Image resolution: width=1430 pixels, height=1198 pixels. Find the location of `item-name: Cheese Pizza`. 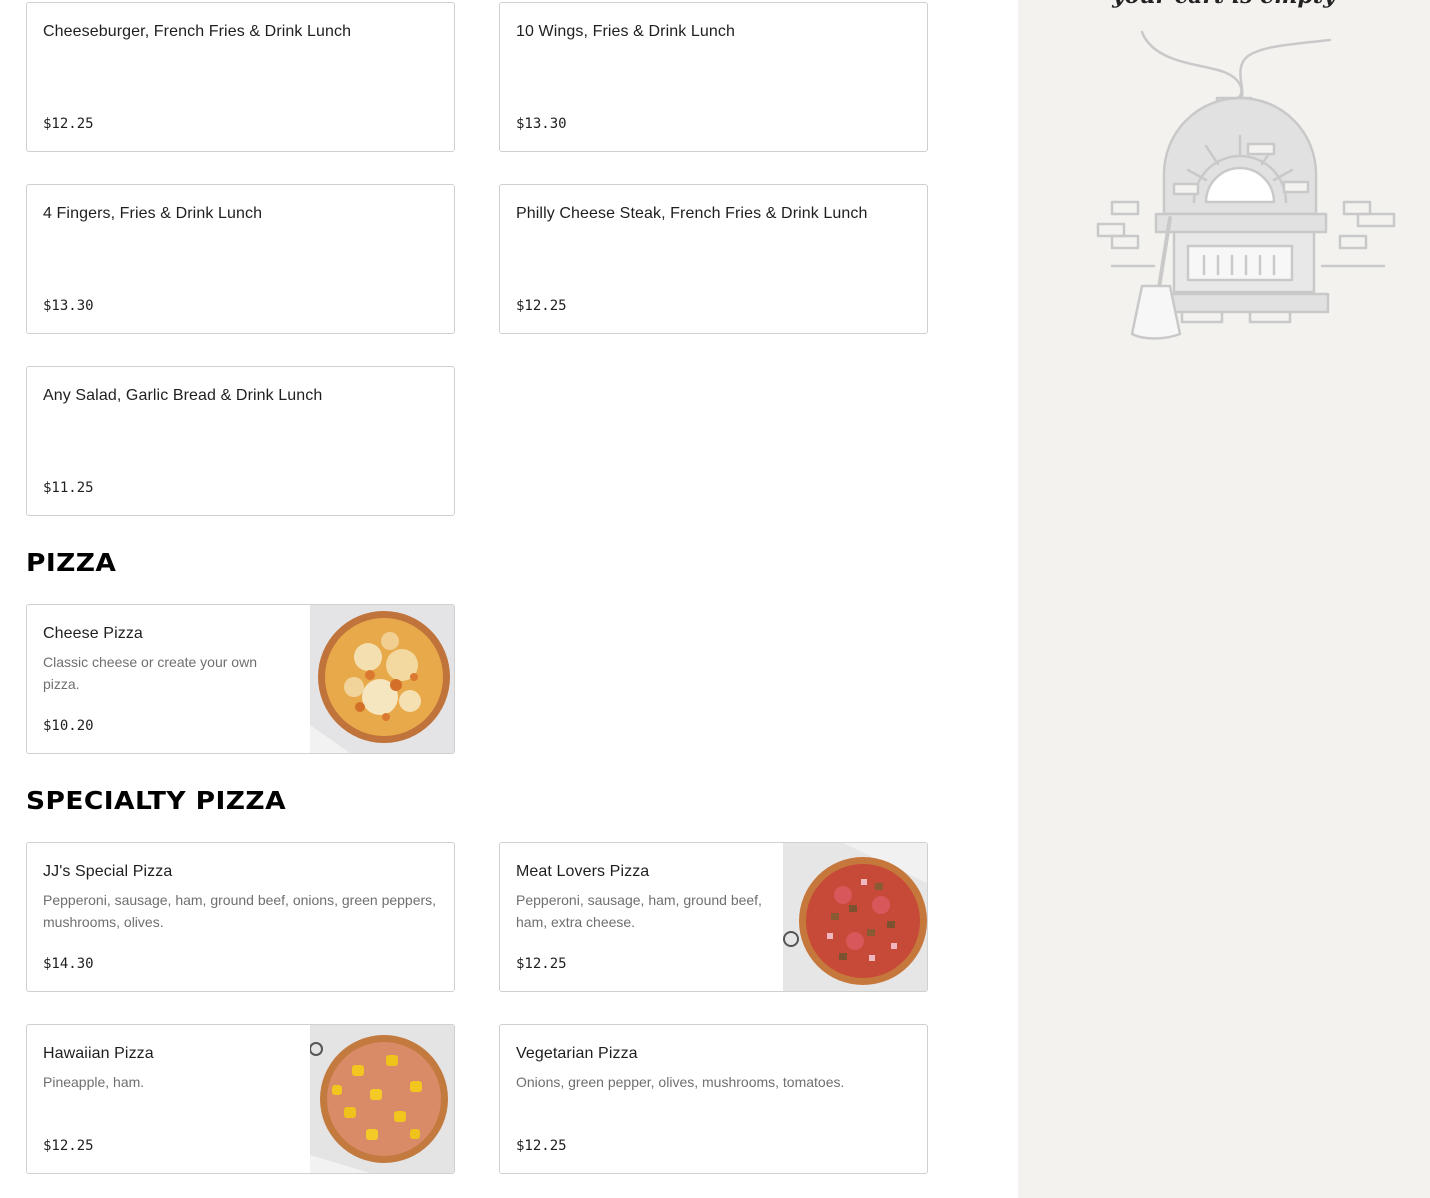

item-name: Cheese Pizza is located at coordinates (93, 633).